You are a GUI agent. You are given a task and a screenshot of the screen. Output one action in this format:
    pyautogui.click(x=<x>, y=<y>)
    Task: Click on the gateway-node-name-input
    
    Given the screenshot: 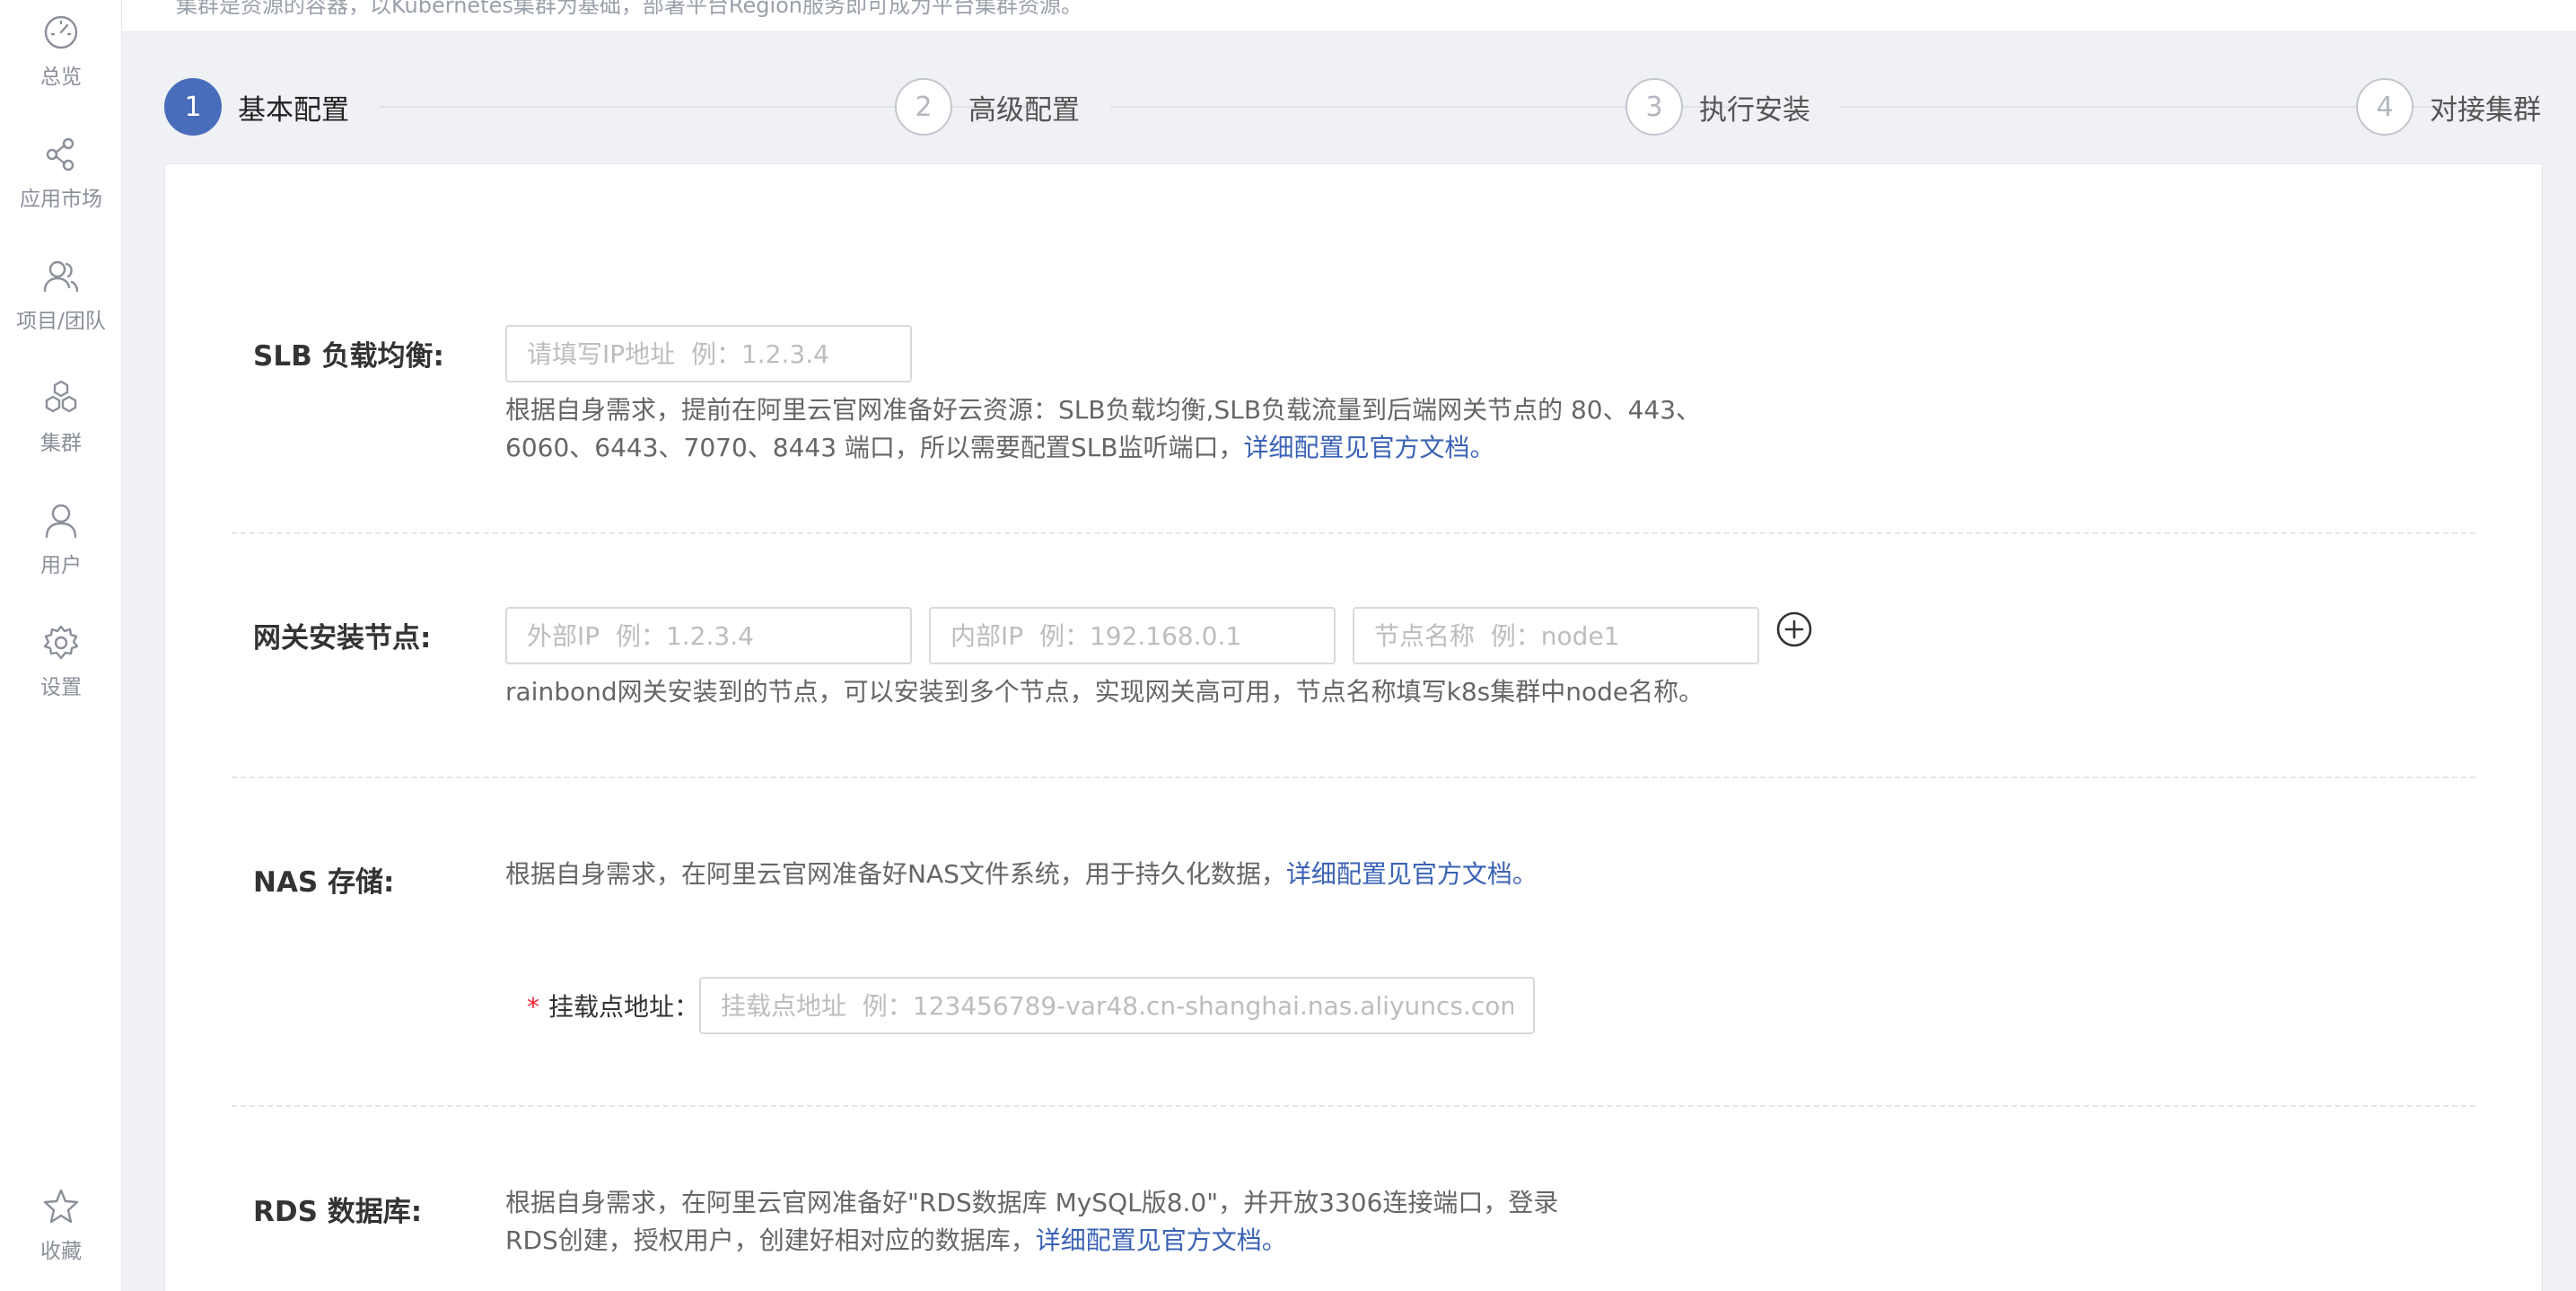 What is the action you would take?
    pyautogui.click(x=1556, y=635)
    